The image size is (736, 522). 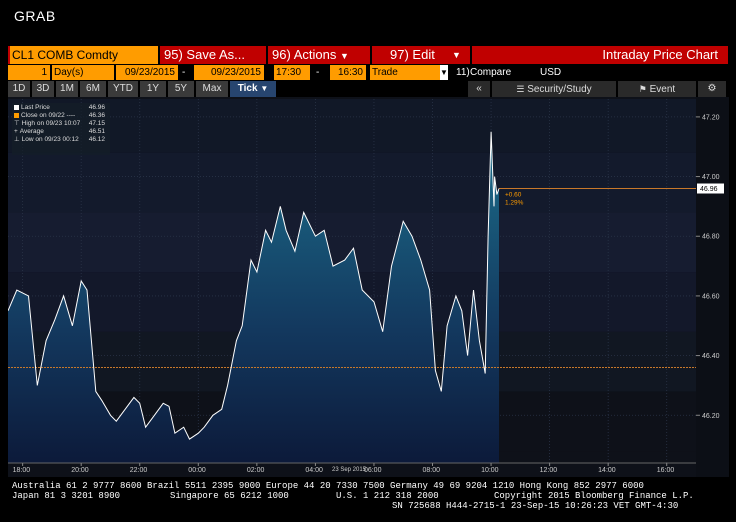 What do you see at coordinates (711, 356) in the screenshot?
I see `y-tick-label: 46.40` at bounding box center [711, 356].